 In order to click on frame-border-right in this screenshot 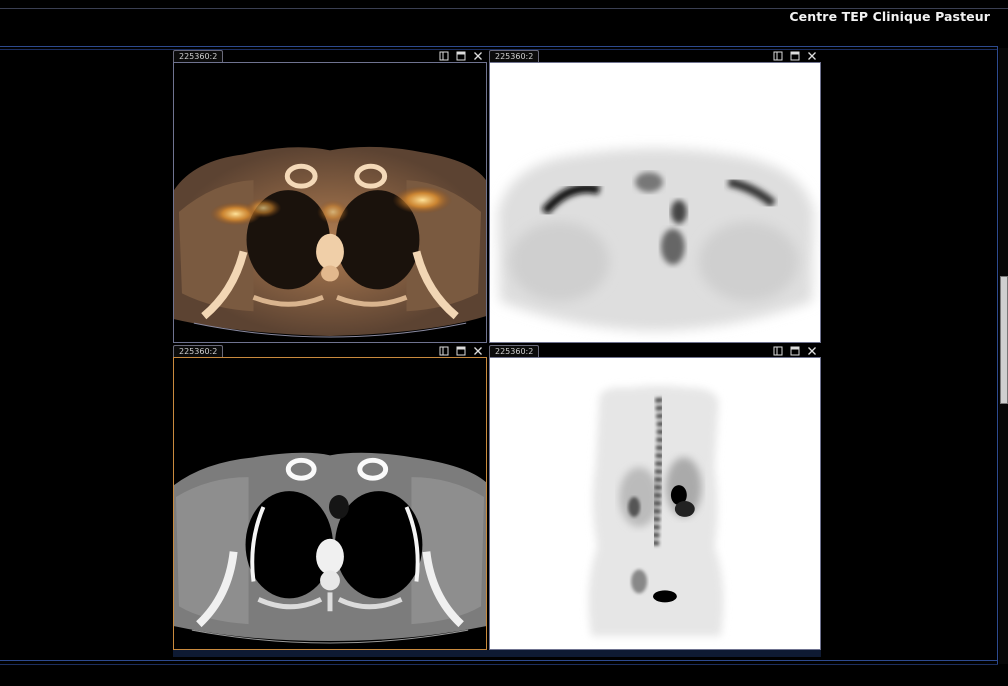, I will do `click(997, 355)`.